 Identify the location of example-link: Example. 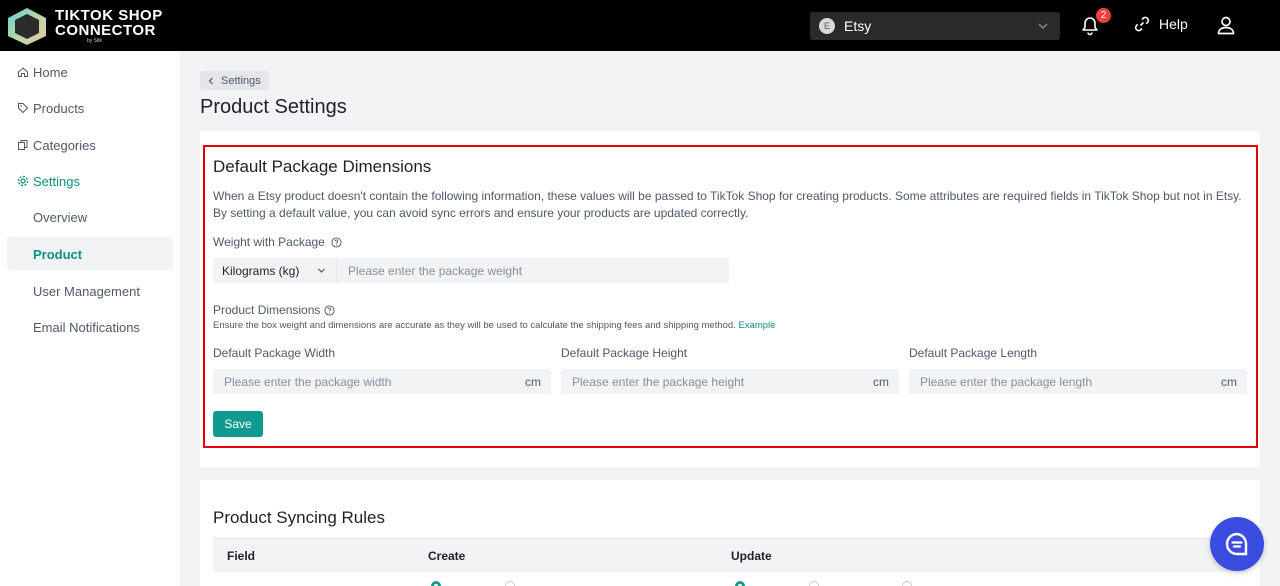
(756, 325).